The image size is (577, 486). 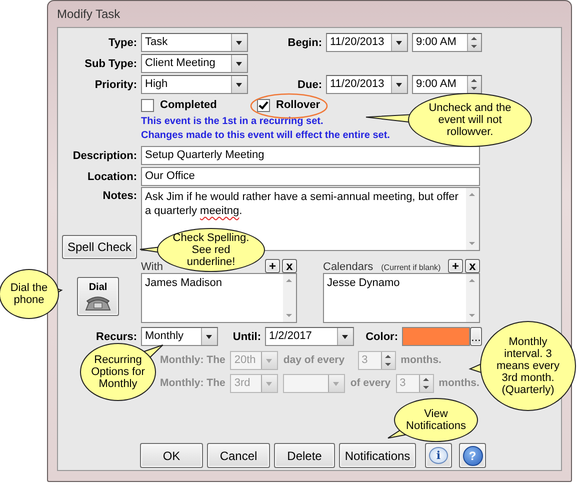 I want to click on field-label: Notes:, so click(x=120, y=195).